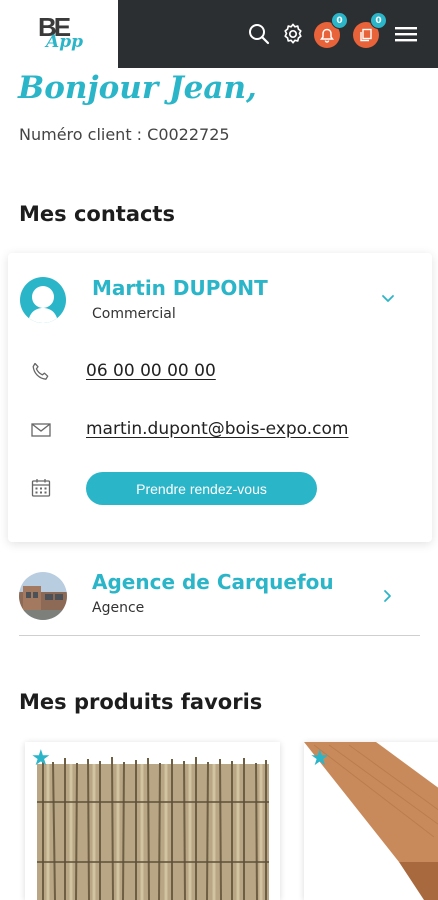 This screenshot has height=900, width=438. Describe the element at coordinates (124, 134) in the screenshot. I see `client-number: Numéro client : C0022725` at that location.